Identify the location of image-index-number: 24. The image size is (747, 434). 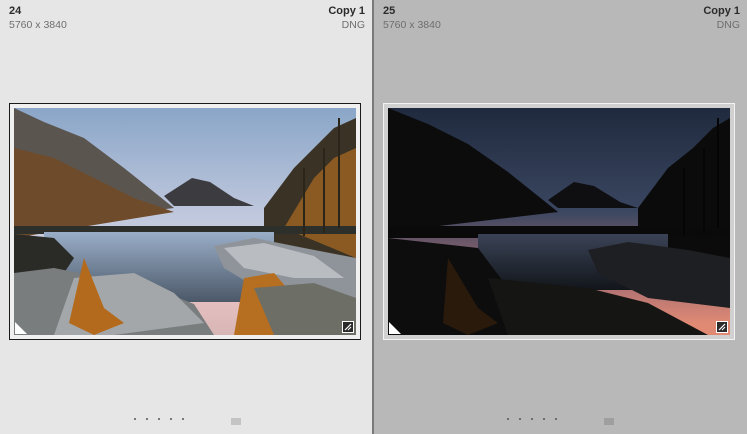
(15, 11).